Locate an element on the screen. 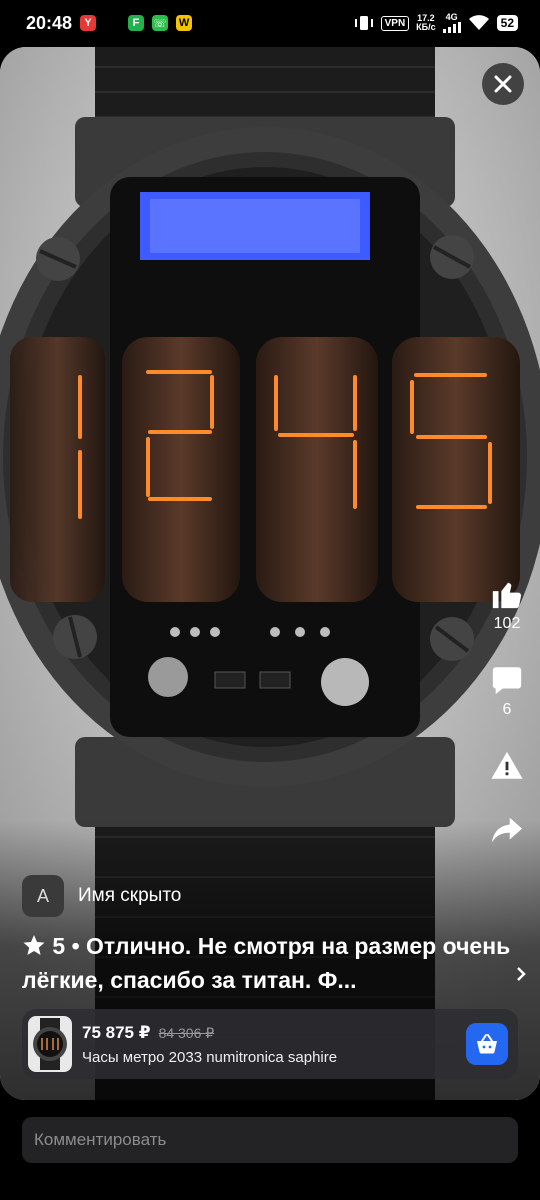 The height and width of the screenshot is (1200, 540). add-to-cart-button is located at coordinates (487, 1044).